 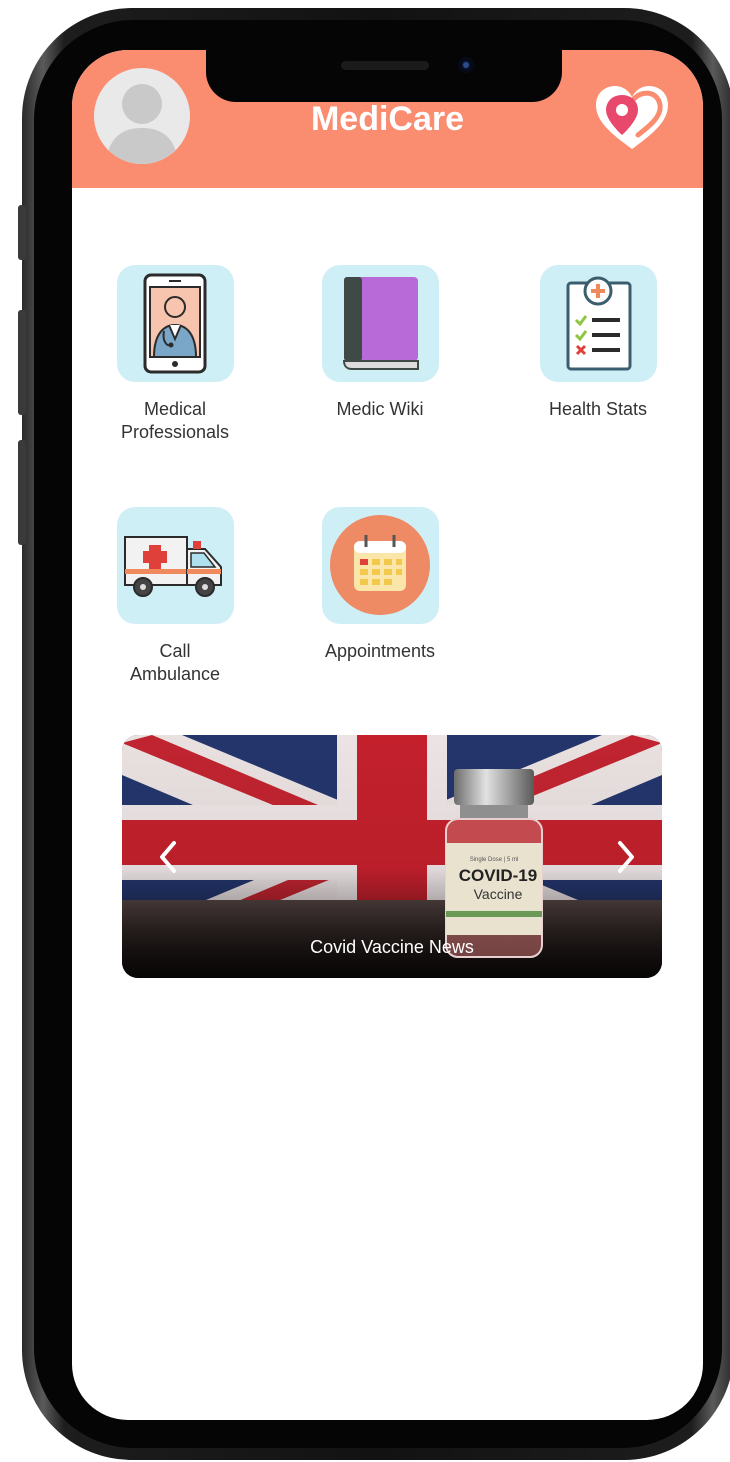 I want to click on svg-text: Single Dose | 5 ml, so click(x=494, y=860).